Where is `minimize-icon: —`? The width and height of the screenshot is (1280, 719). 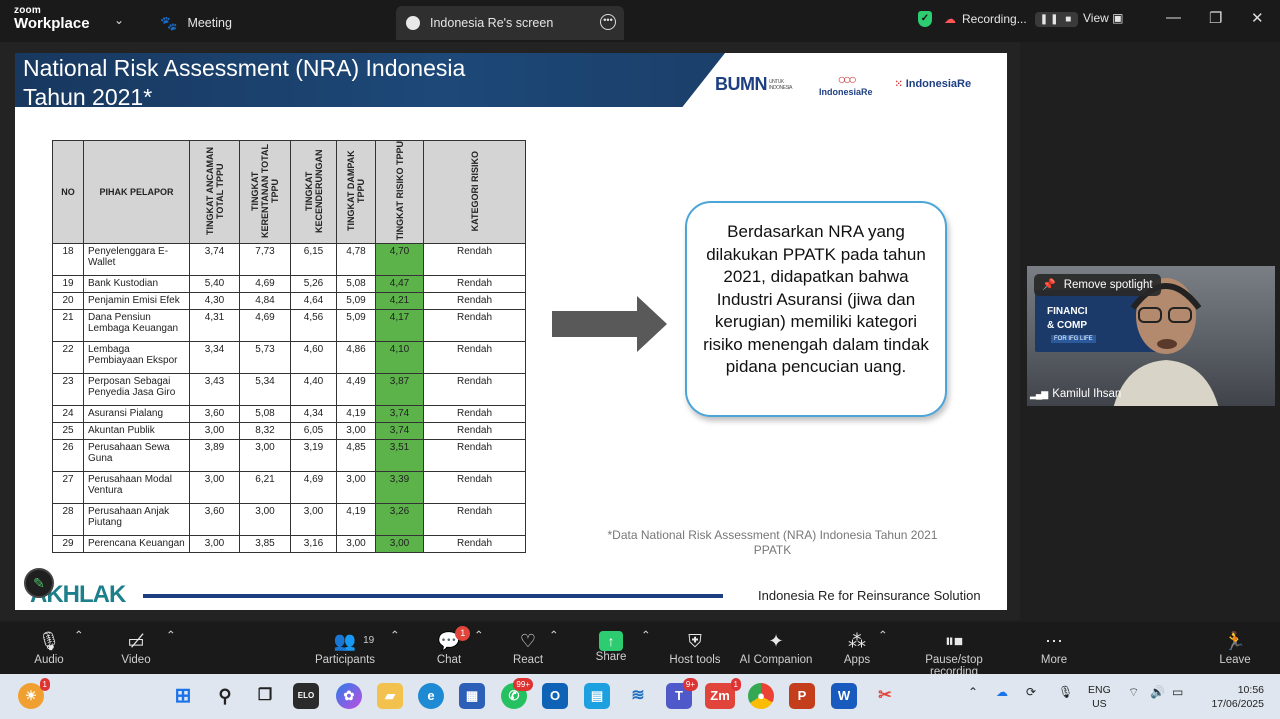
minimize-icon: — is located at coordinates (1173, 17).